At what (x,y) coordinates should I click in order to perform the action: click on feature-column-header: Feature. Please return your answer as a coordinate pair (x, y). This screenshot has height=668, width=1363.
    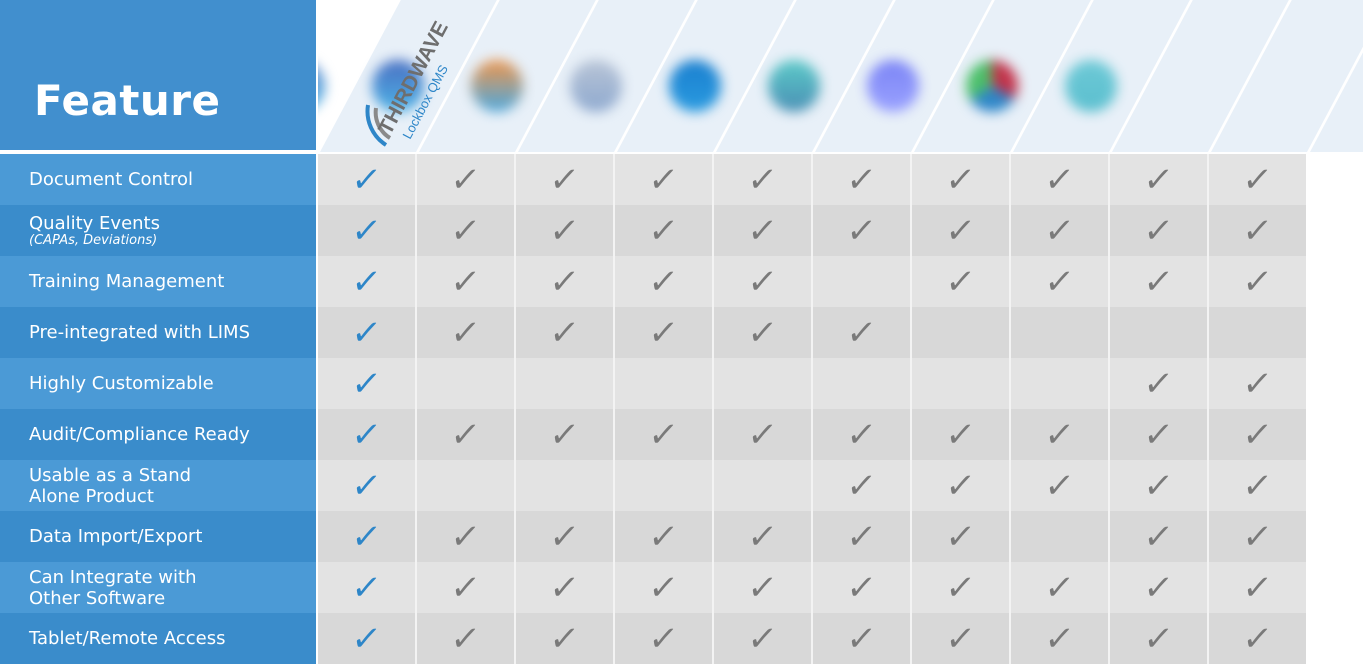
    Looking at the image, I should click on (158, 75).